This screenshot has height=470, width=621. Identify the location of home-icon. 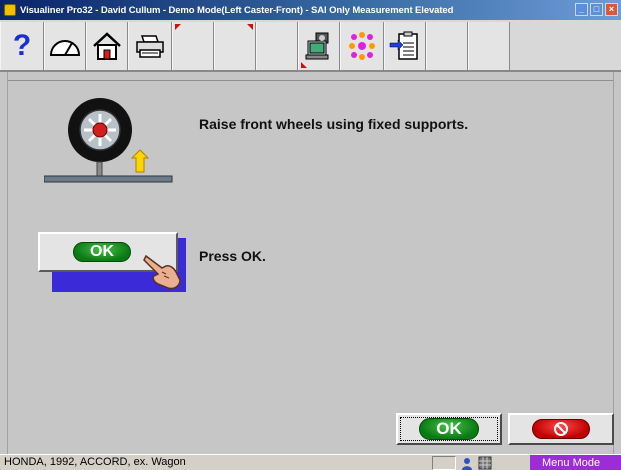
(107, 46).